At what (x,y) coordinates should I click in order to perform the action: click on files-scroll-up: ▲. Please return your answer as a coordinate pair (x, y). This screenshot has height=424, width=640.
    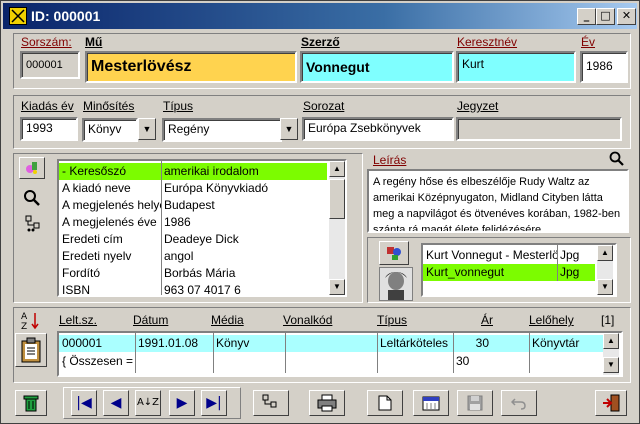
    Looking at the image, I should click on (605, 253).